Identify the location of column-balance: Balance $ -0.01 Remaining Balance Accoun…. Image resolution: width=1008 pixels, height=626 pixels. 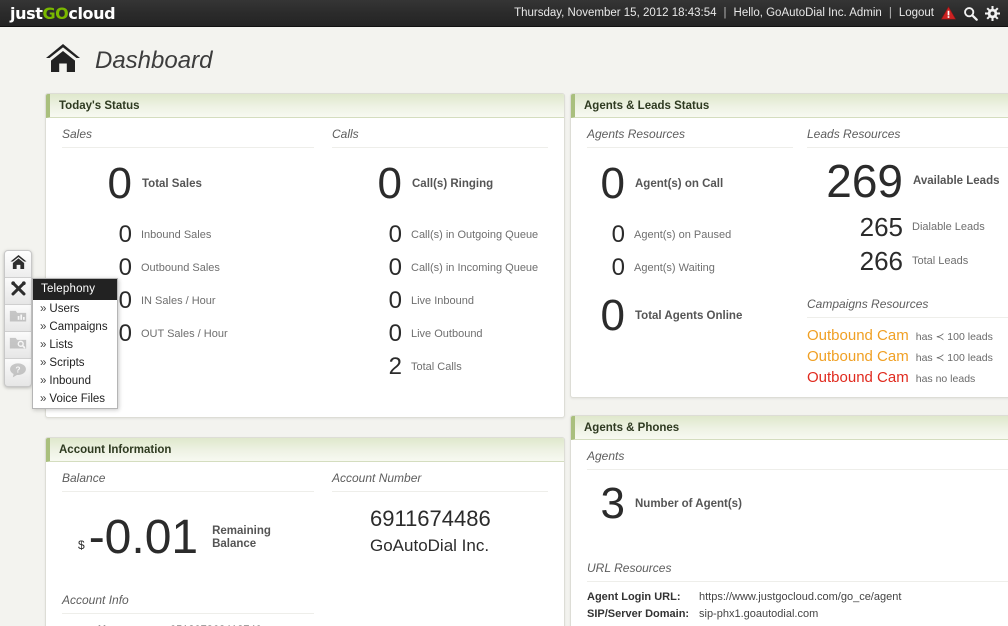
(196, 544).